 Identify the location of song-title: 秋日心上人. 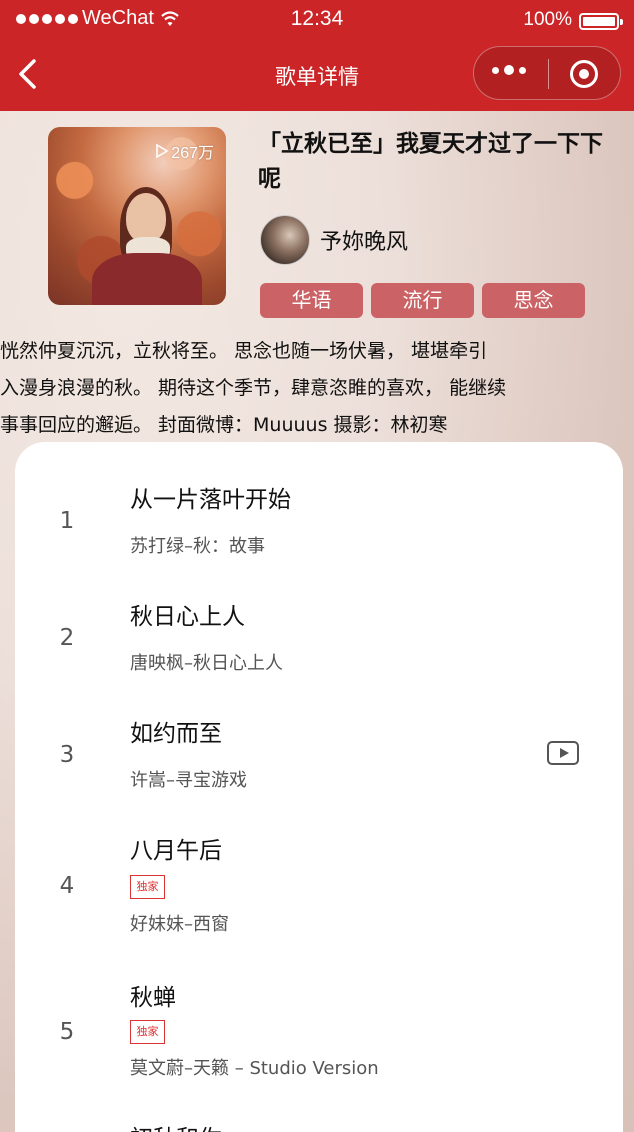
(187, 617).